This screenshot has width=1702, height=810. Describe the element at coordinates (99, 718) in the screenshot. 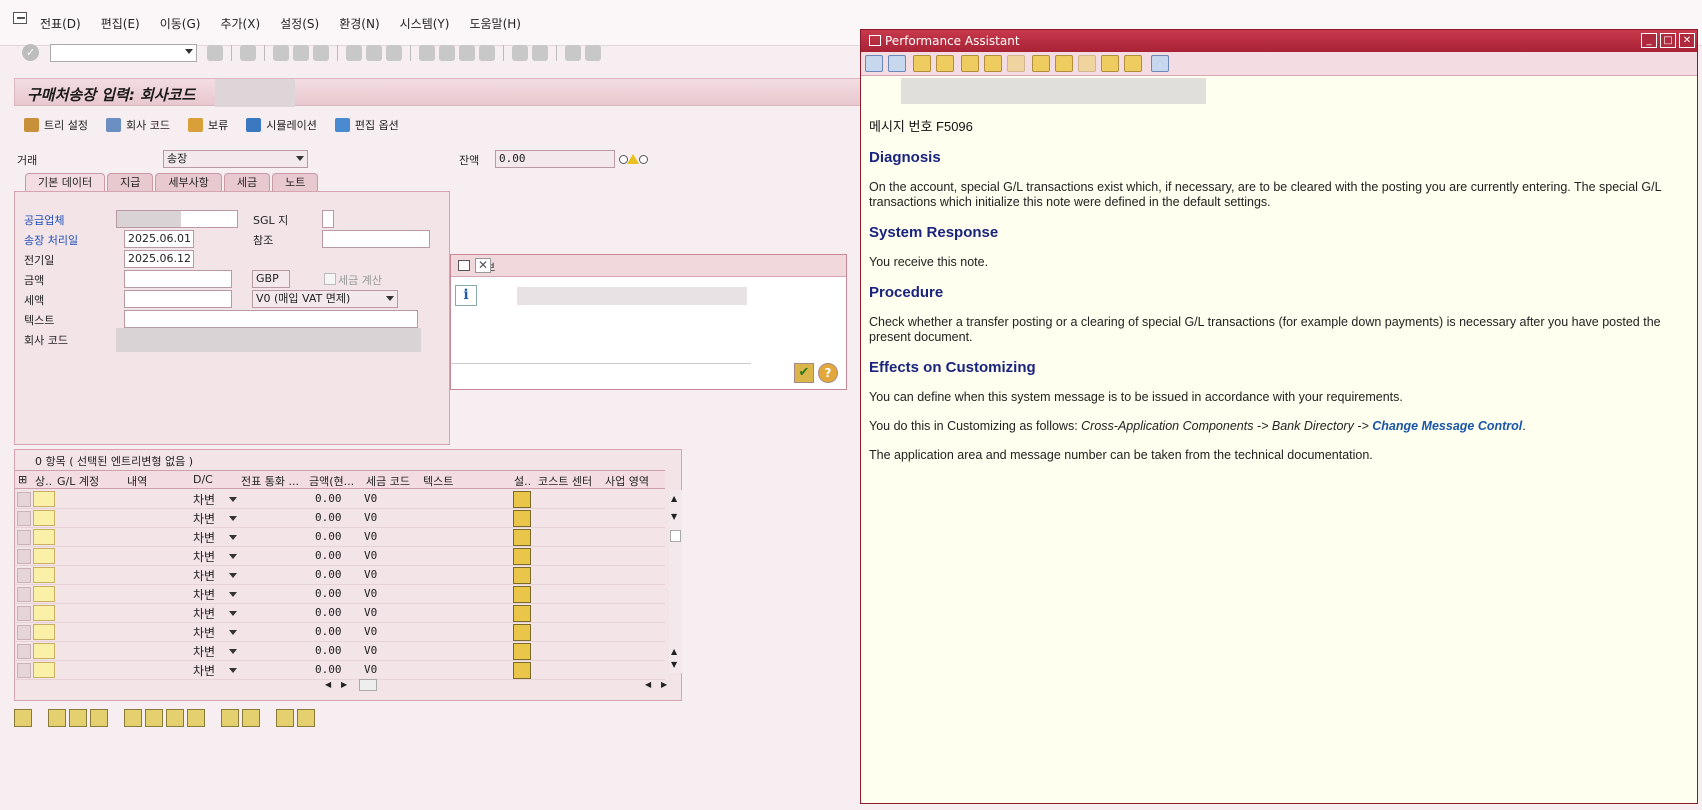

I see `select-block-icon` at that location.